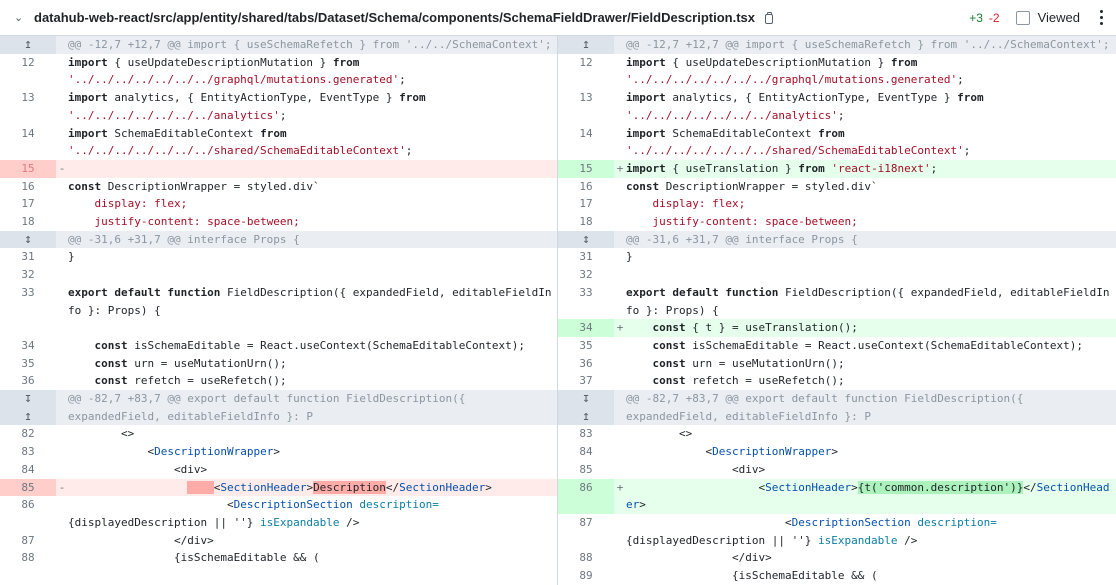  Describe the element at coordinates (1047, 17) in the screenshot. I see `viewed-toggle: Viewed` at that location.